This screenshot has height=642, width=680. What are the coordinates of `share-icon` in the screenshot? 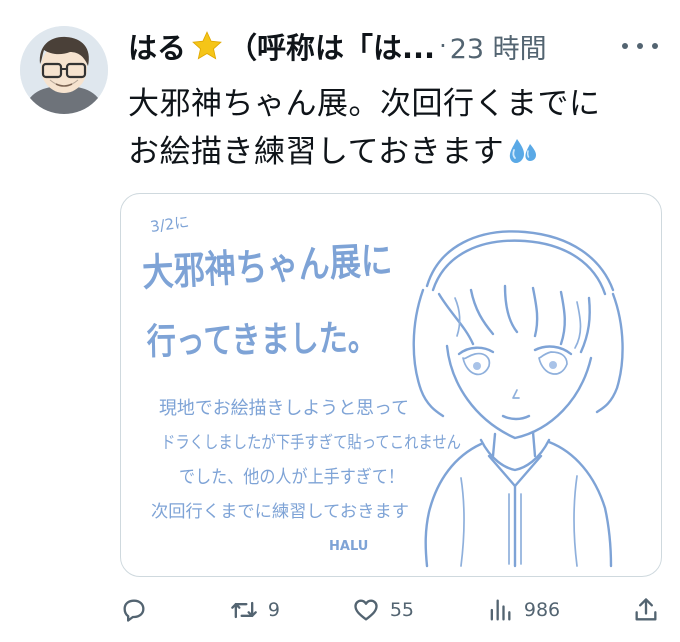 It's located at (646, 609).